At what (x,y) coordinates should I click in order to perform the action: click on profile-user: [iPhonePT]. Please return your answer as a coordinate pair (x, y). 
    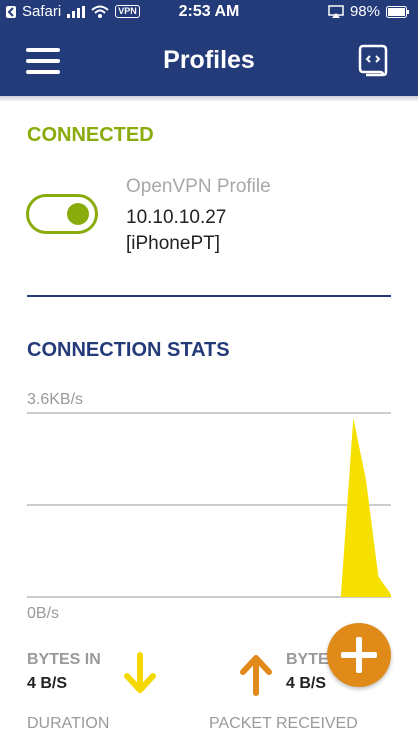
    Looking at the image, I should click on (173, 243).